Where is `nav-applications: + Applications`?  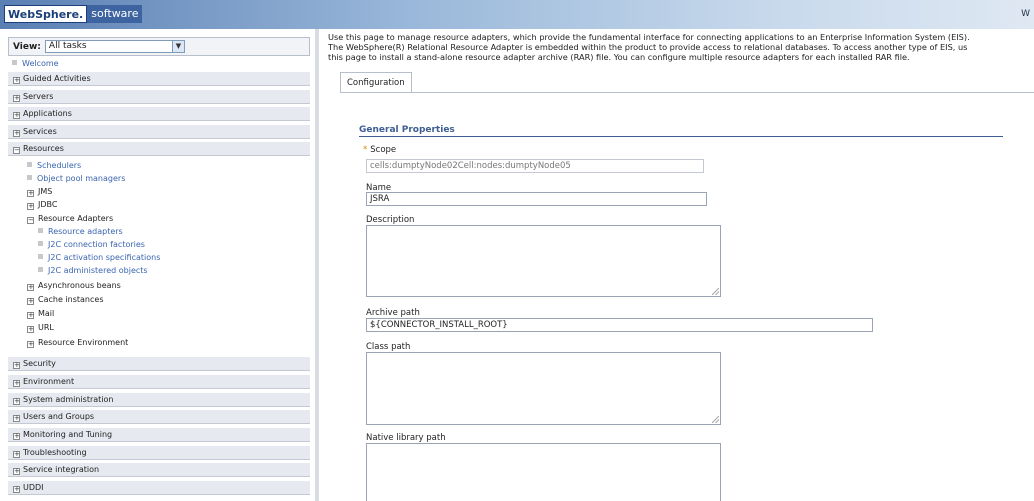
nav-applications: + Applications is located at coordinates (159, 114).